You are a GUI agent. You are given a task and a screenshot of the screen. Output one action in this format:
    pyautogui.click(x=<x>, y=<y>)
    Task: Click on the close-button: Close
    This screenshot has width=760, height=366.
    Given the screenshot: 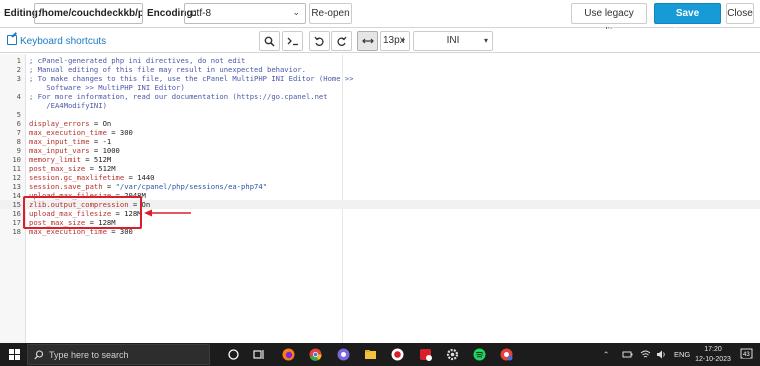 What is the action you would take?
    pyautogui.click(x=740, y=13)
    